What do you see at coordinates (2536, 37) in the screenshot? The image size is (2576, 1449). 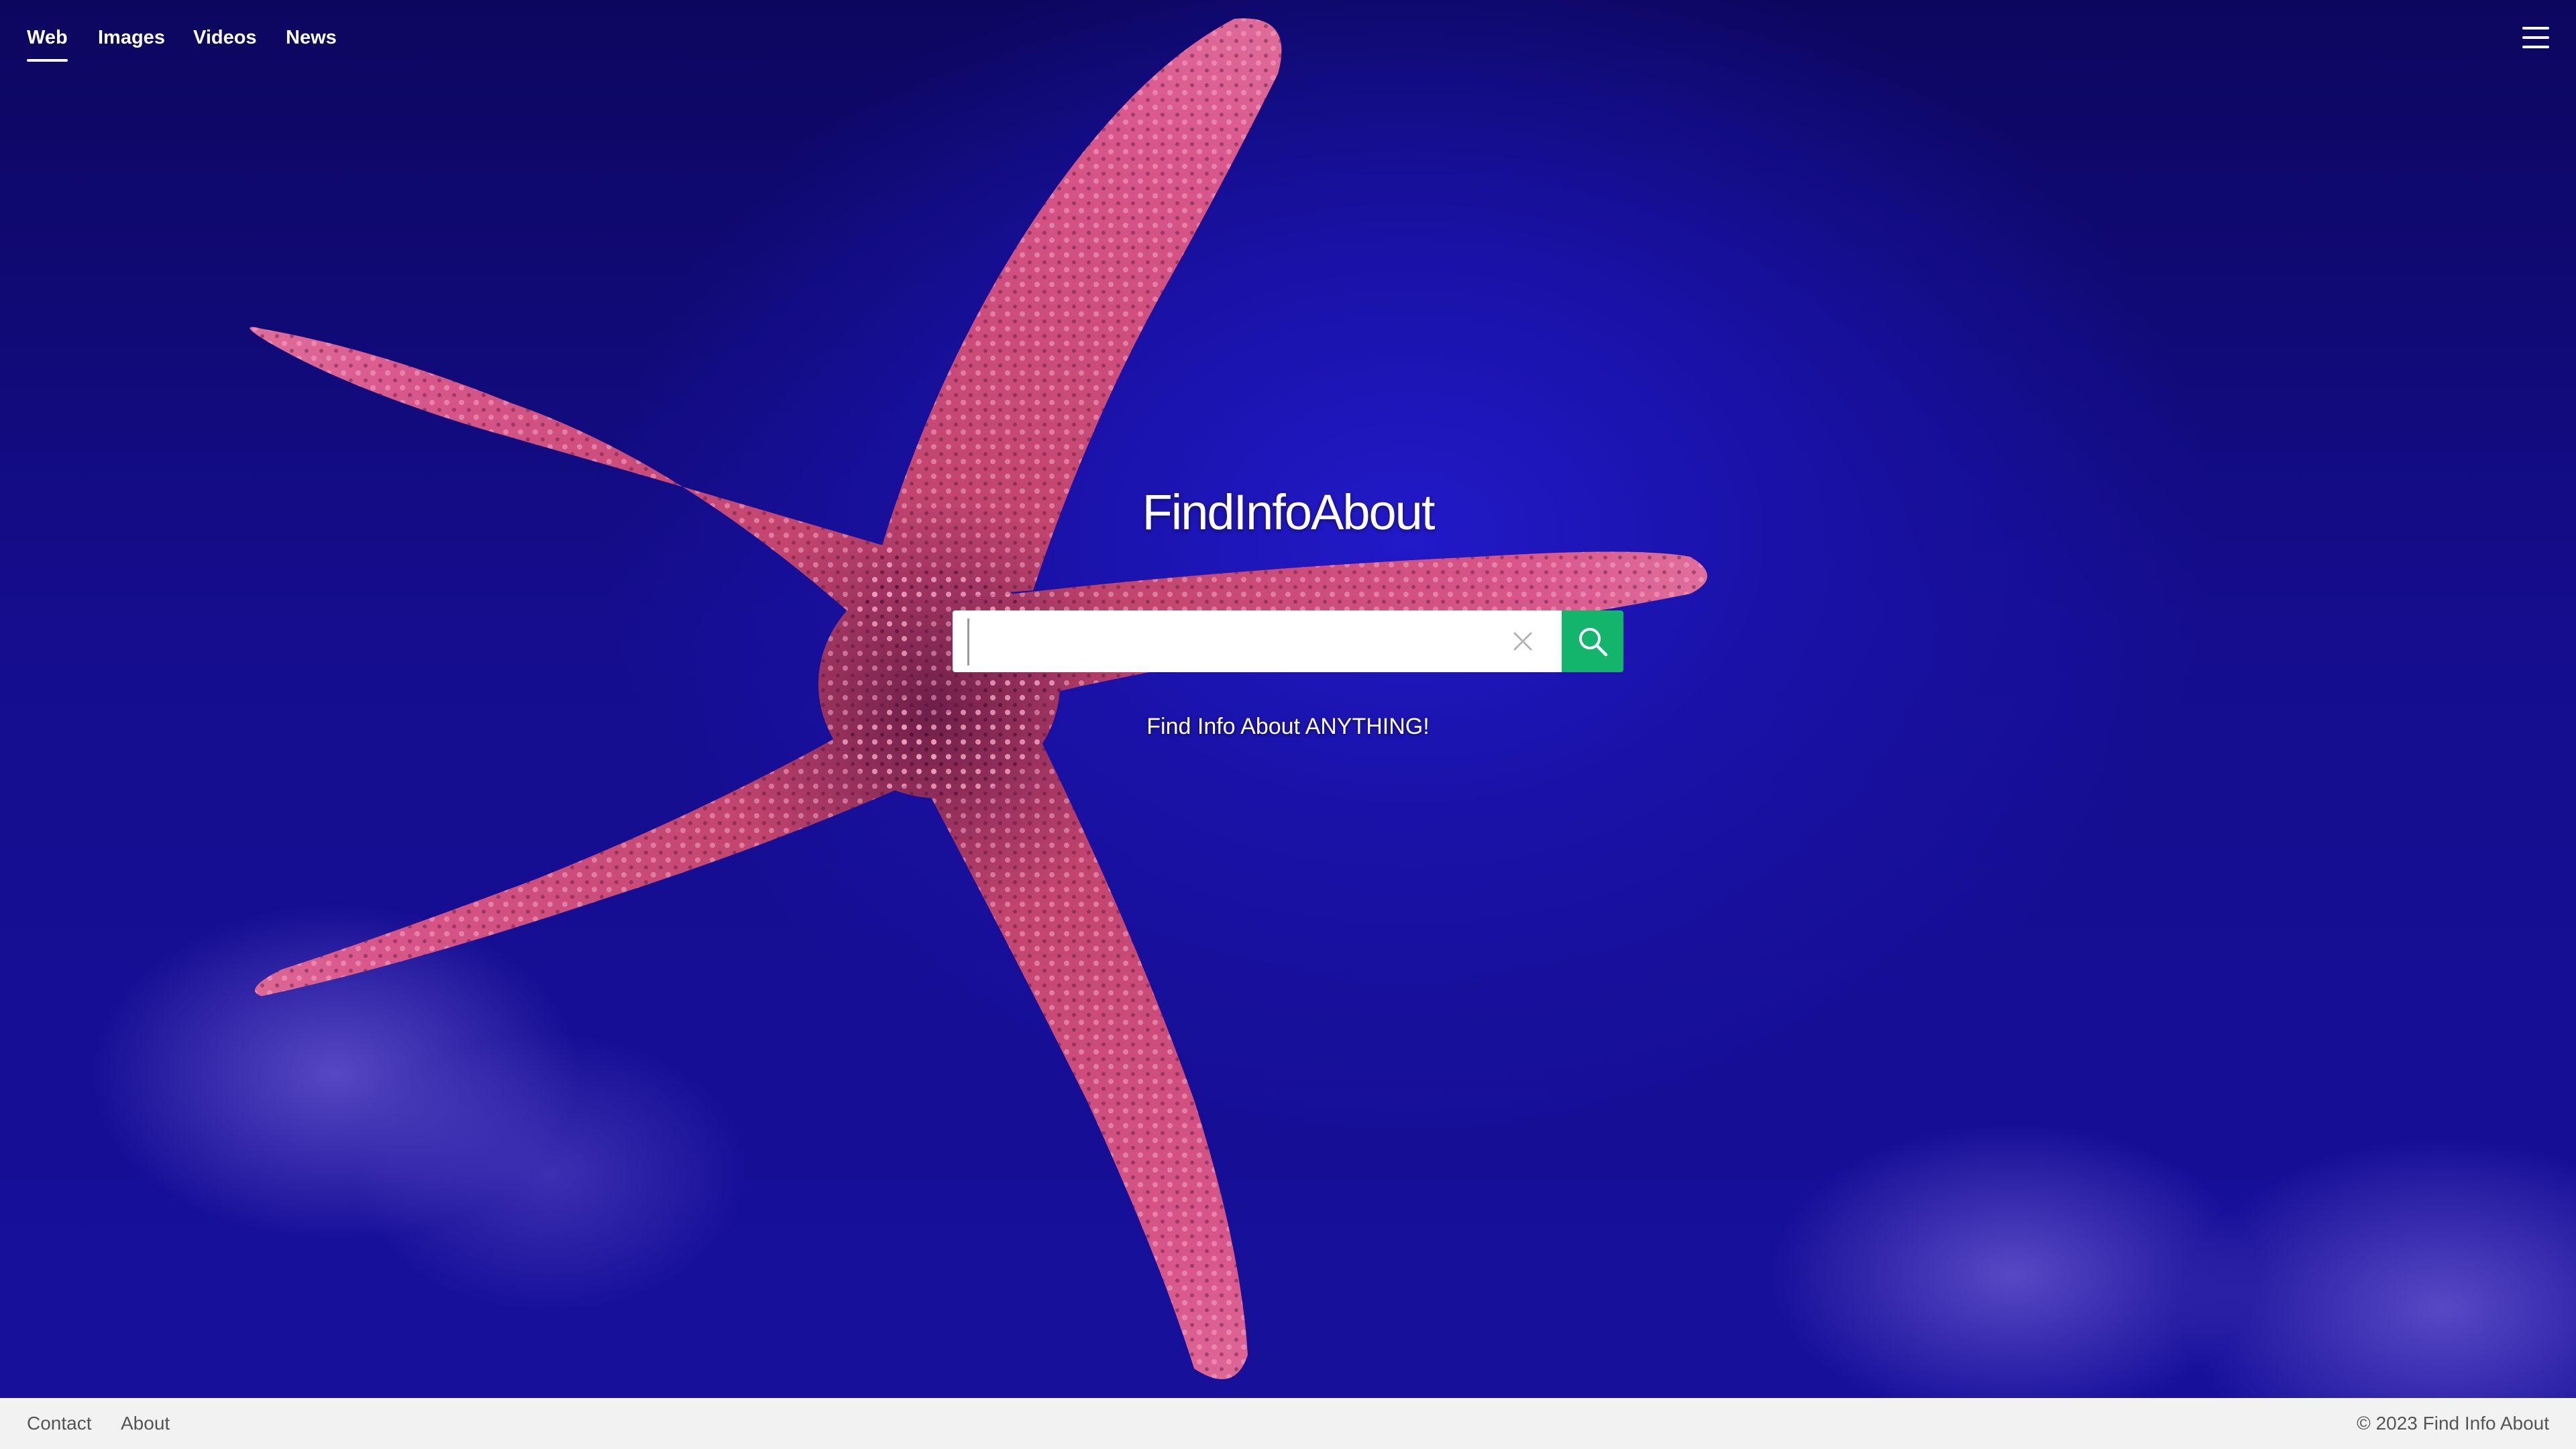 I see `hamburger-menu-icon` at bounding box center [2536, 37].